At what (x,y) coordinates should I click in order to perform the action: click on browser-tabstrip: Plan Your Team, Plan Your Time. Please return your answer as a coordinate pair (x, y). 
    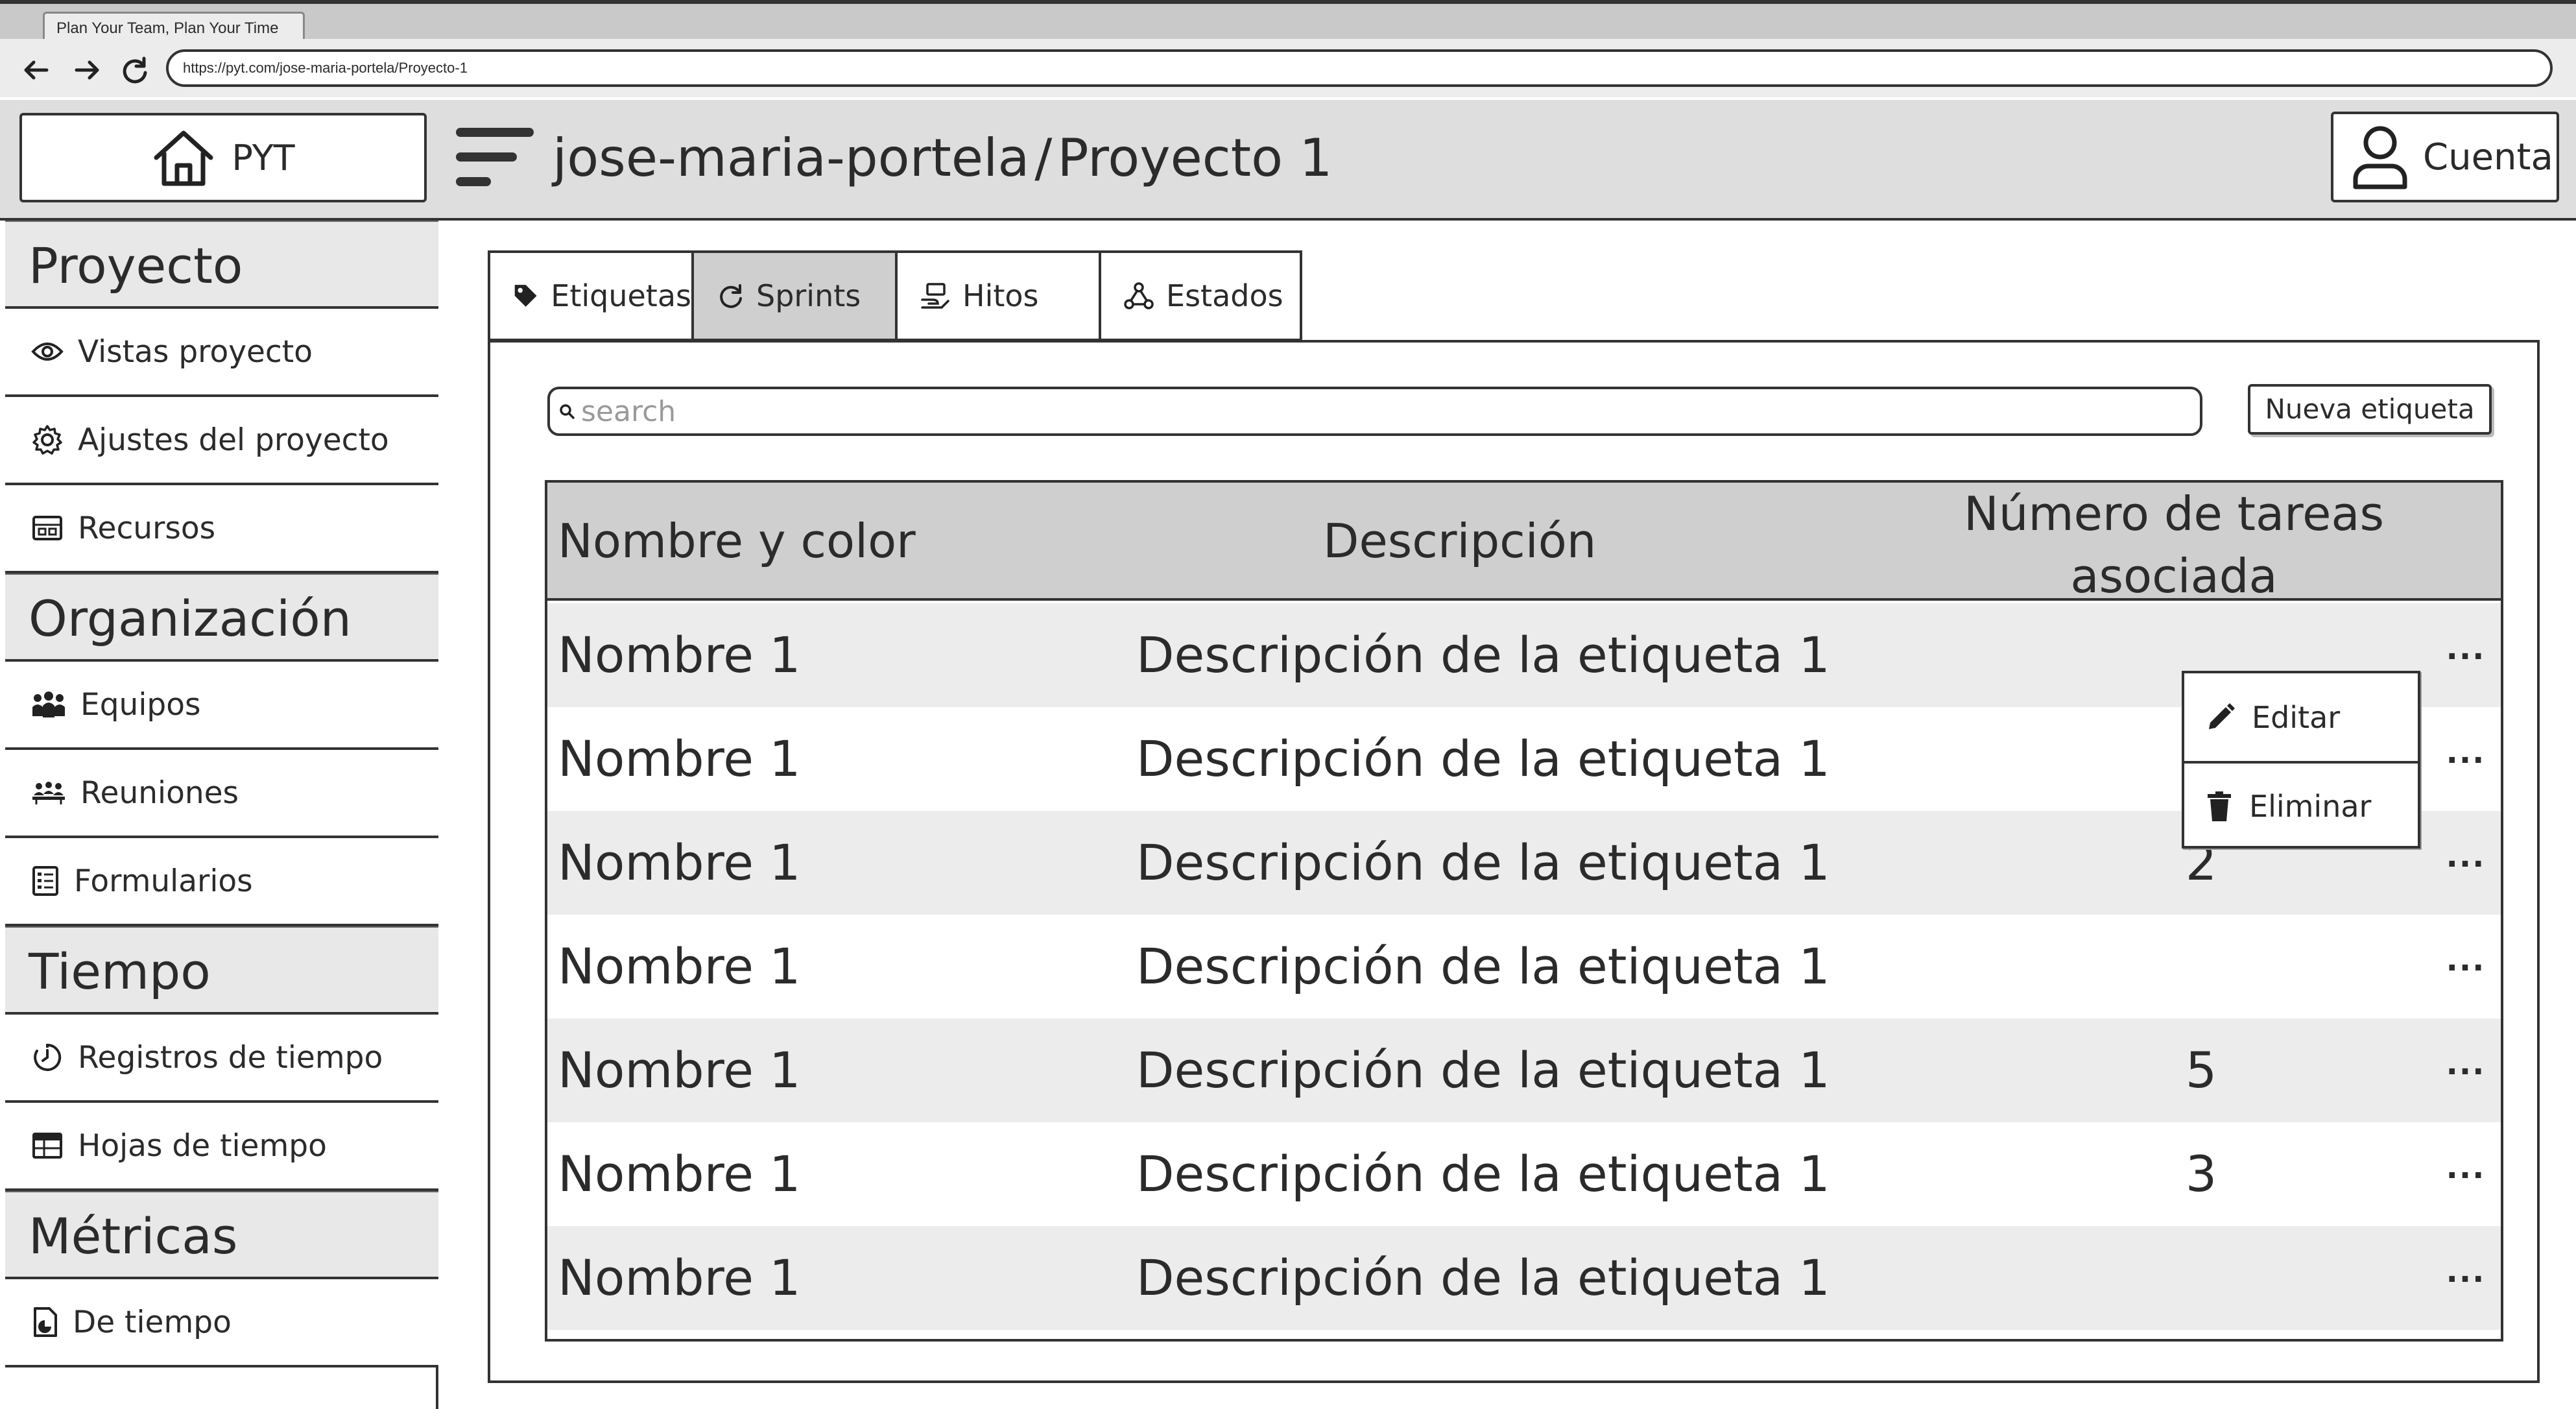
    Looking at the image, I should click on (1288, 22).